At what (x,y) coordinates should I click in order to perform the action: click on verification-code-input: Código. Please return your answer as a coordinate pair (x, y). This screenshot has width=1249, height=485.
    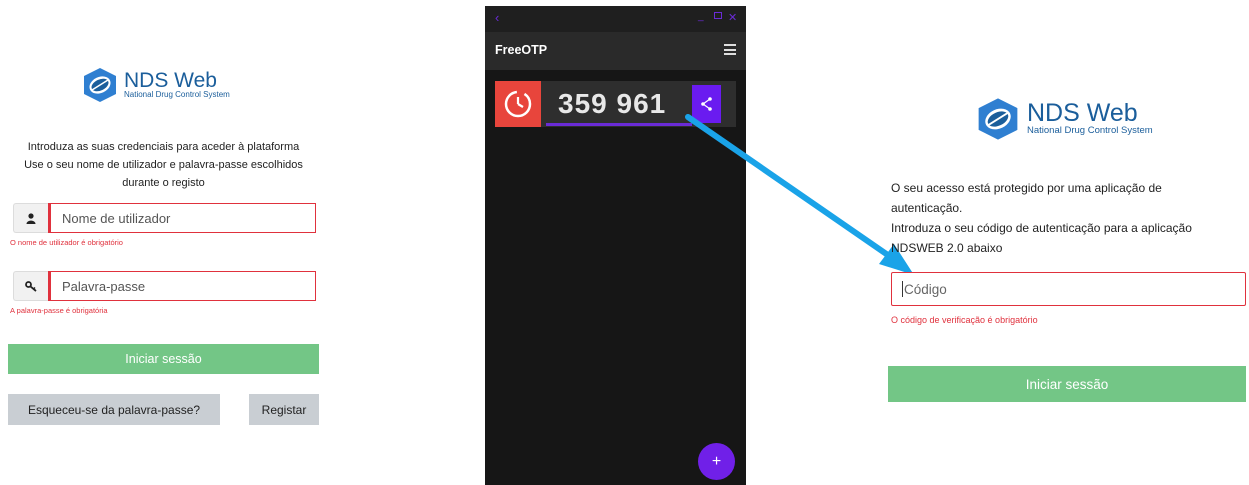
    Looking at the image, I should click on (1068, 289).